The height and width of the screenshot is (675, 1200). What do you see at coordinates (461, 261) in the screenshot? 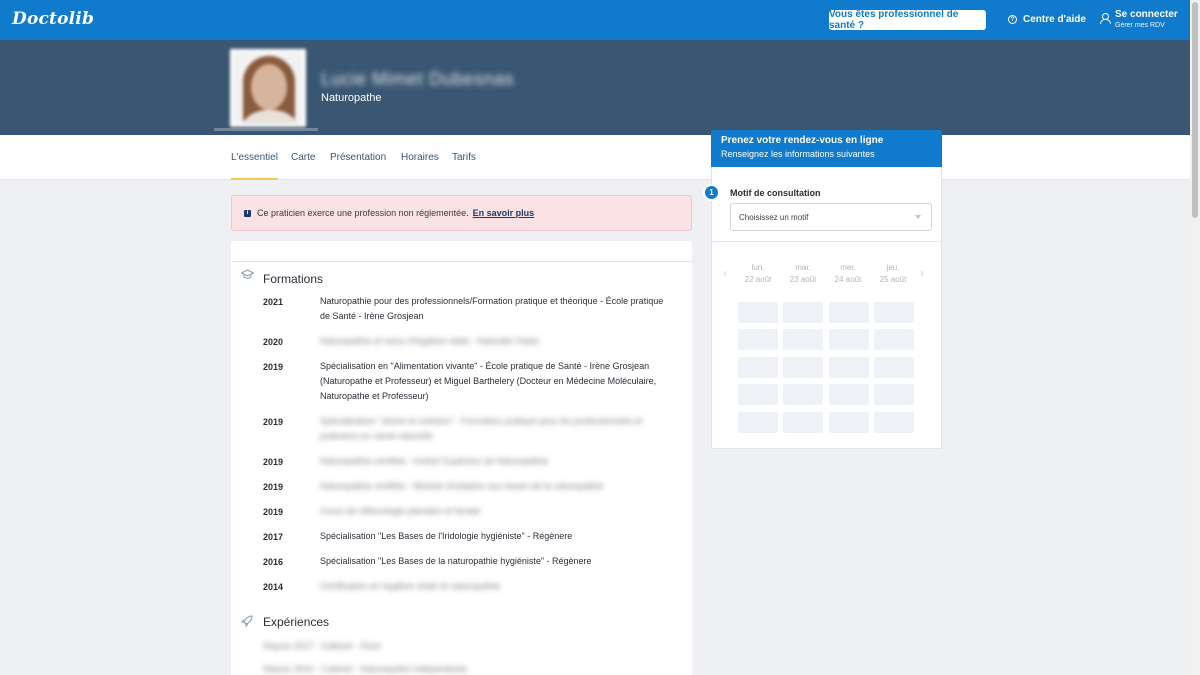
I see `card-divider` at bounding box center [461, 261].